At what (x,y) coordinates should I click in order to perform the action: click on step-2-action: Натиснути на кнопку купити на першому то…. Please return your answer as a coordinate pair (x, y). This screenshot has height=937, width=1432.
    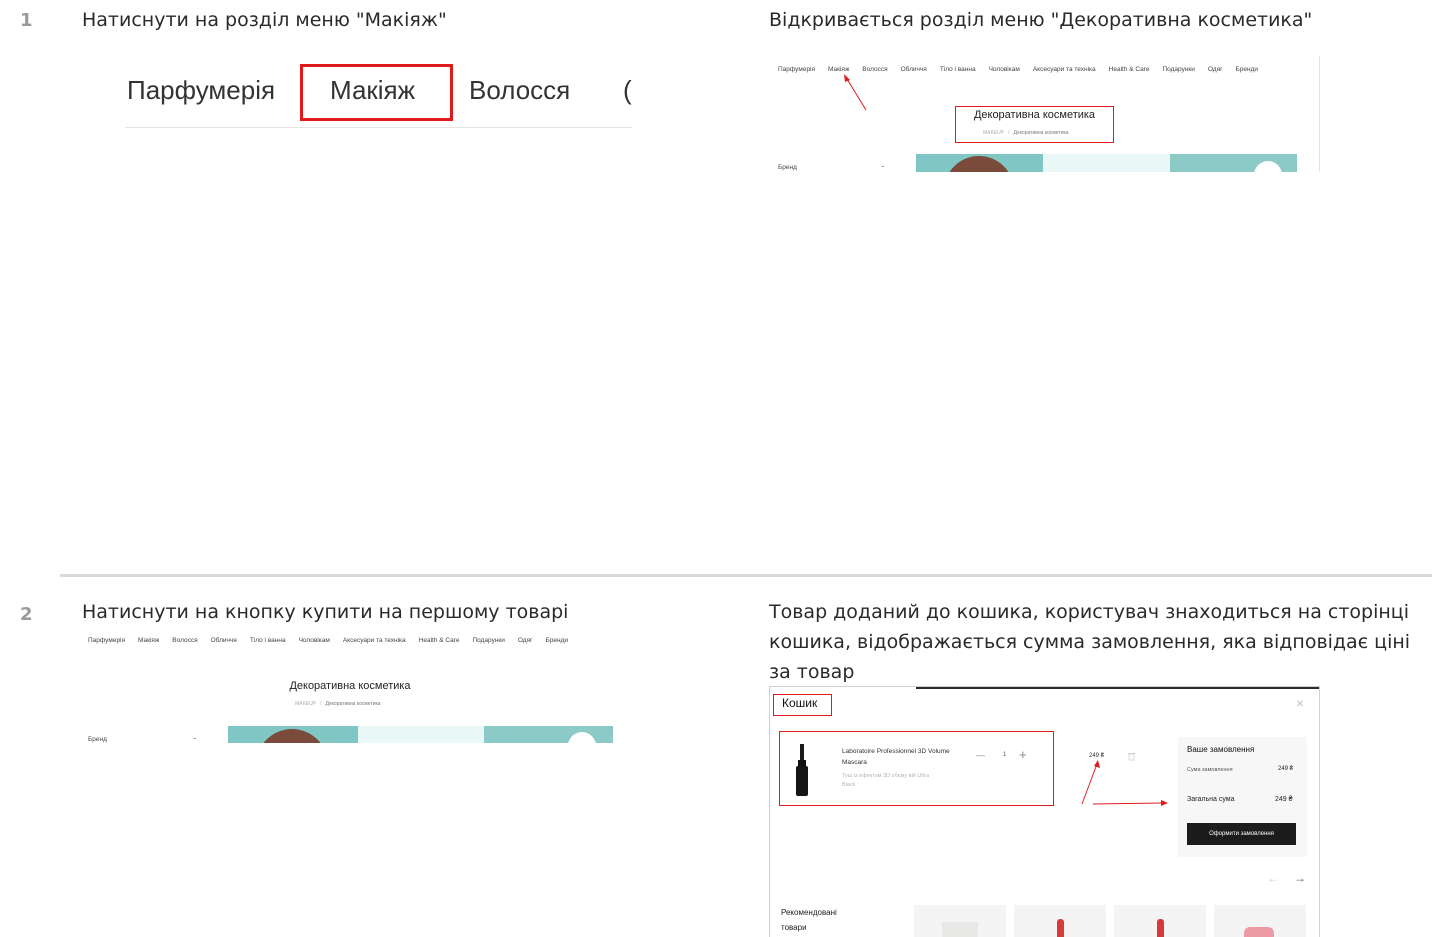
    Looking at the image, I should click on (325, 612).